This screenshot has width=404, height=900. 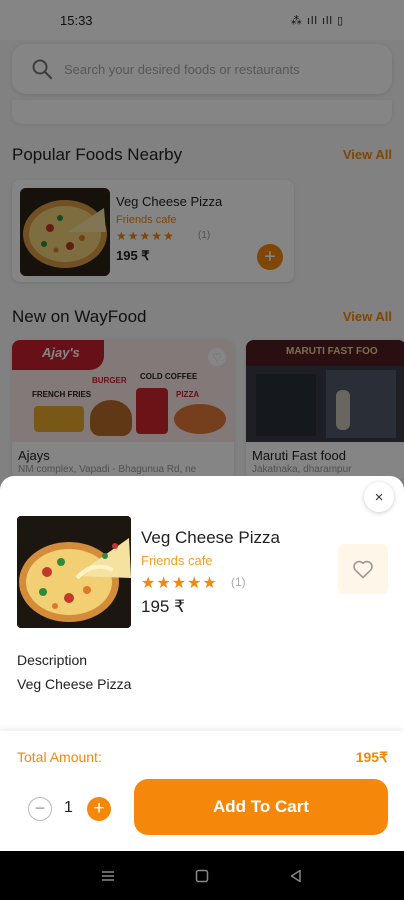 I want to click on system-nav-bar, so click(x=202, y=875).